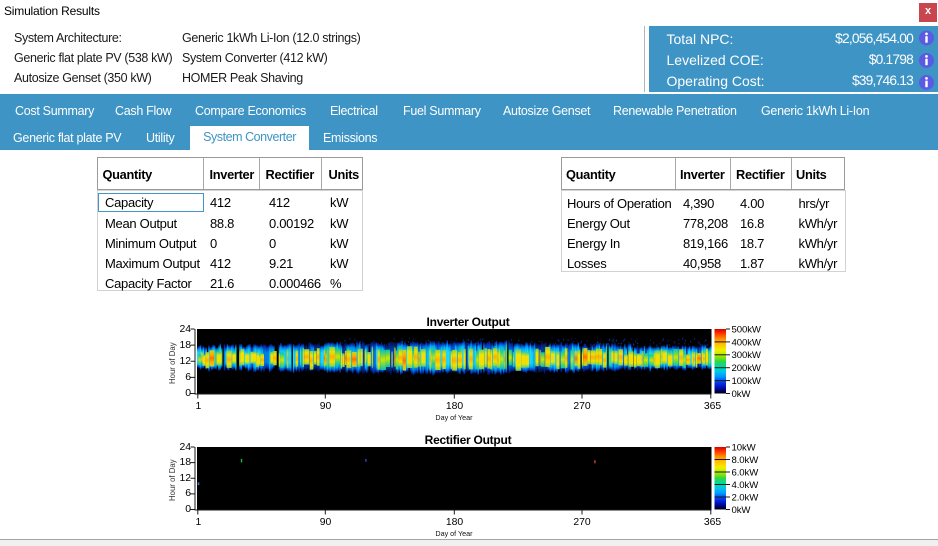 The height and width of the screenshot is (546, 938). What do you see at coordinates (747, 381) in the screenshot?
I see `svg-text: 100kW` at bounding box center [747, 381].